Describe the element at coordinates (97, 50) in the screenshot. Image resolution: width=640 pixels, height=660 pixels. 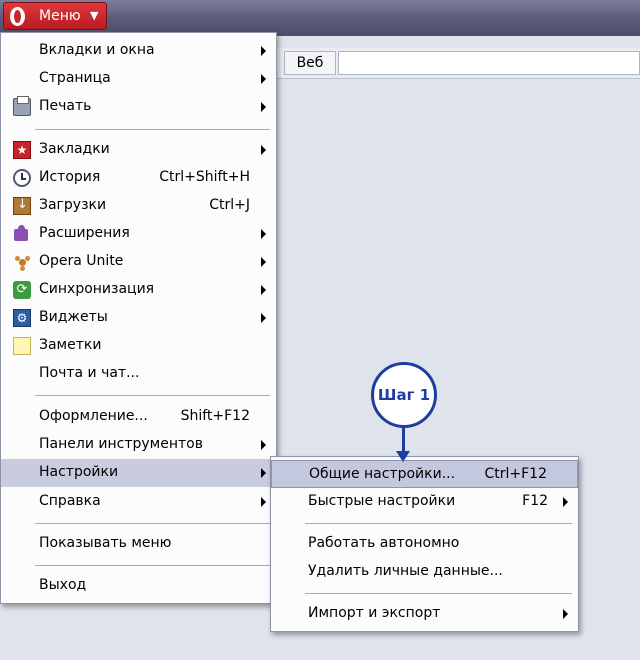
I see `menu-item-label: Вкладки и окна` at that location.